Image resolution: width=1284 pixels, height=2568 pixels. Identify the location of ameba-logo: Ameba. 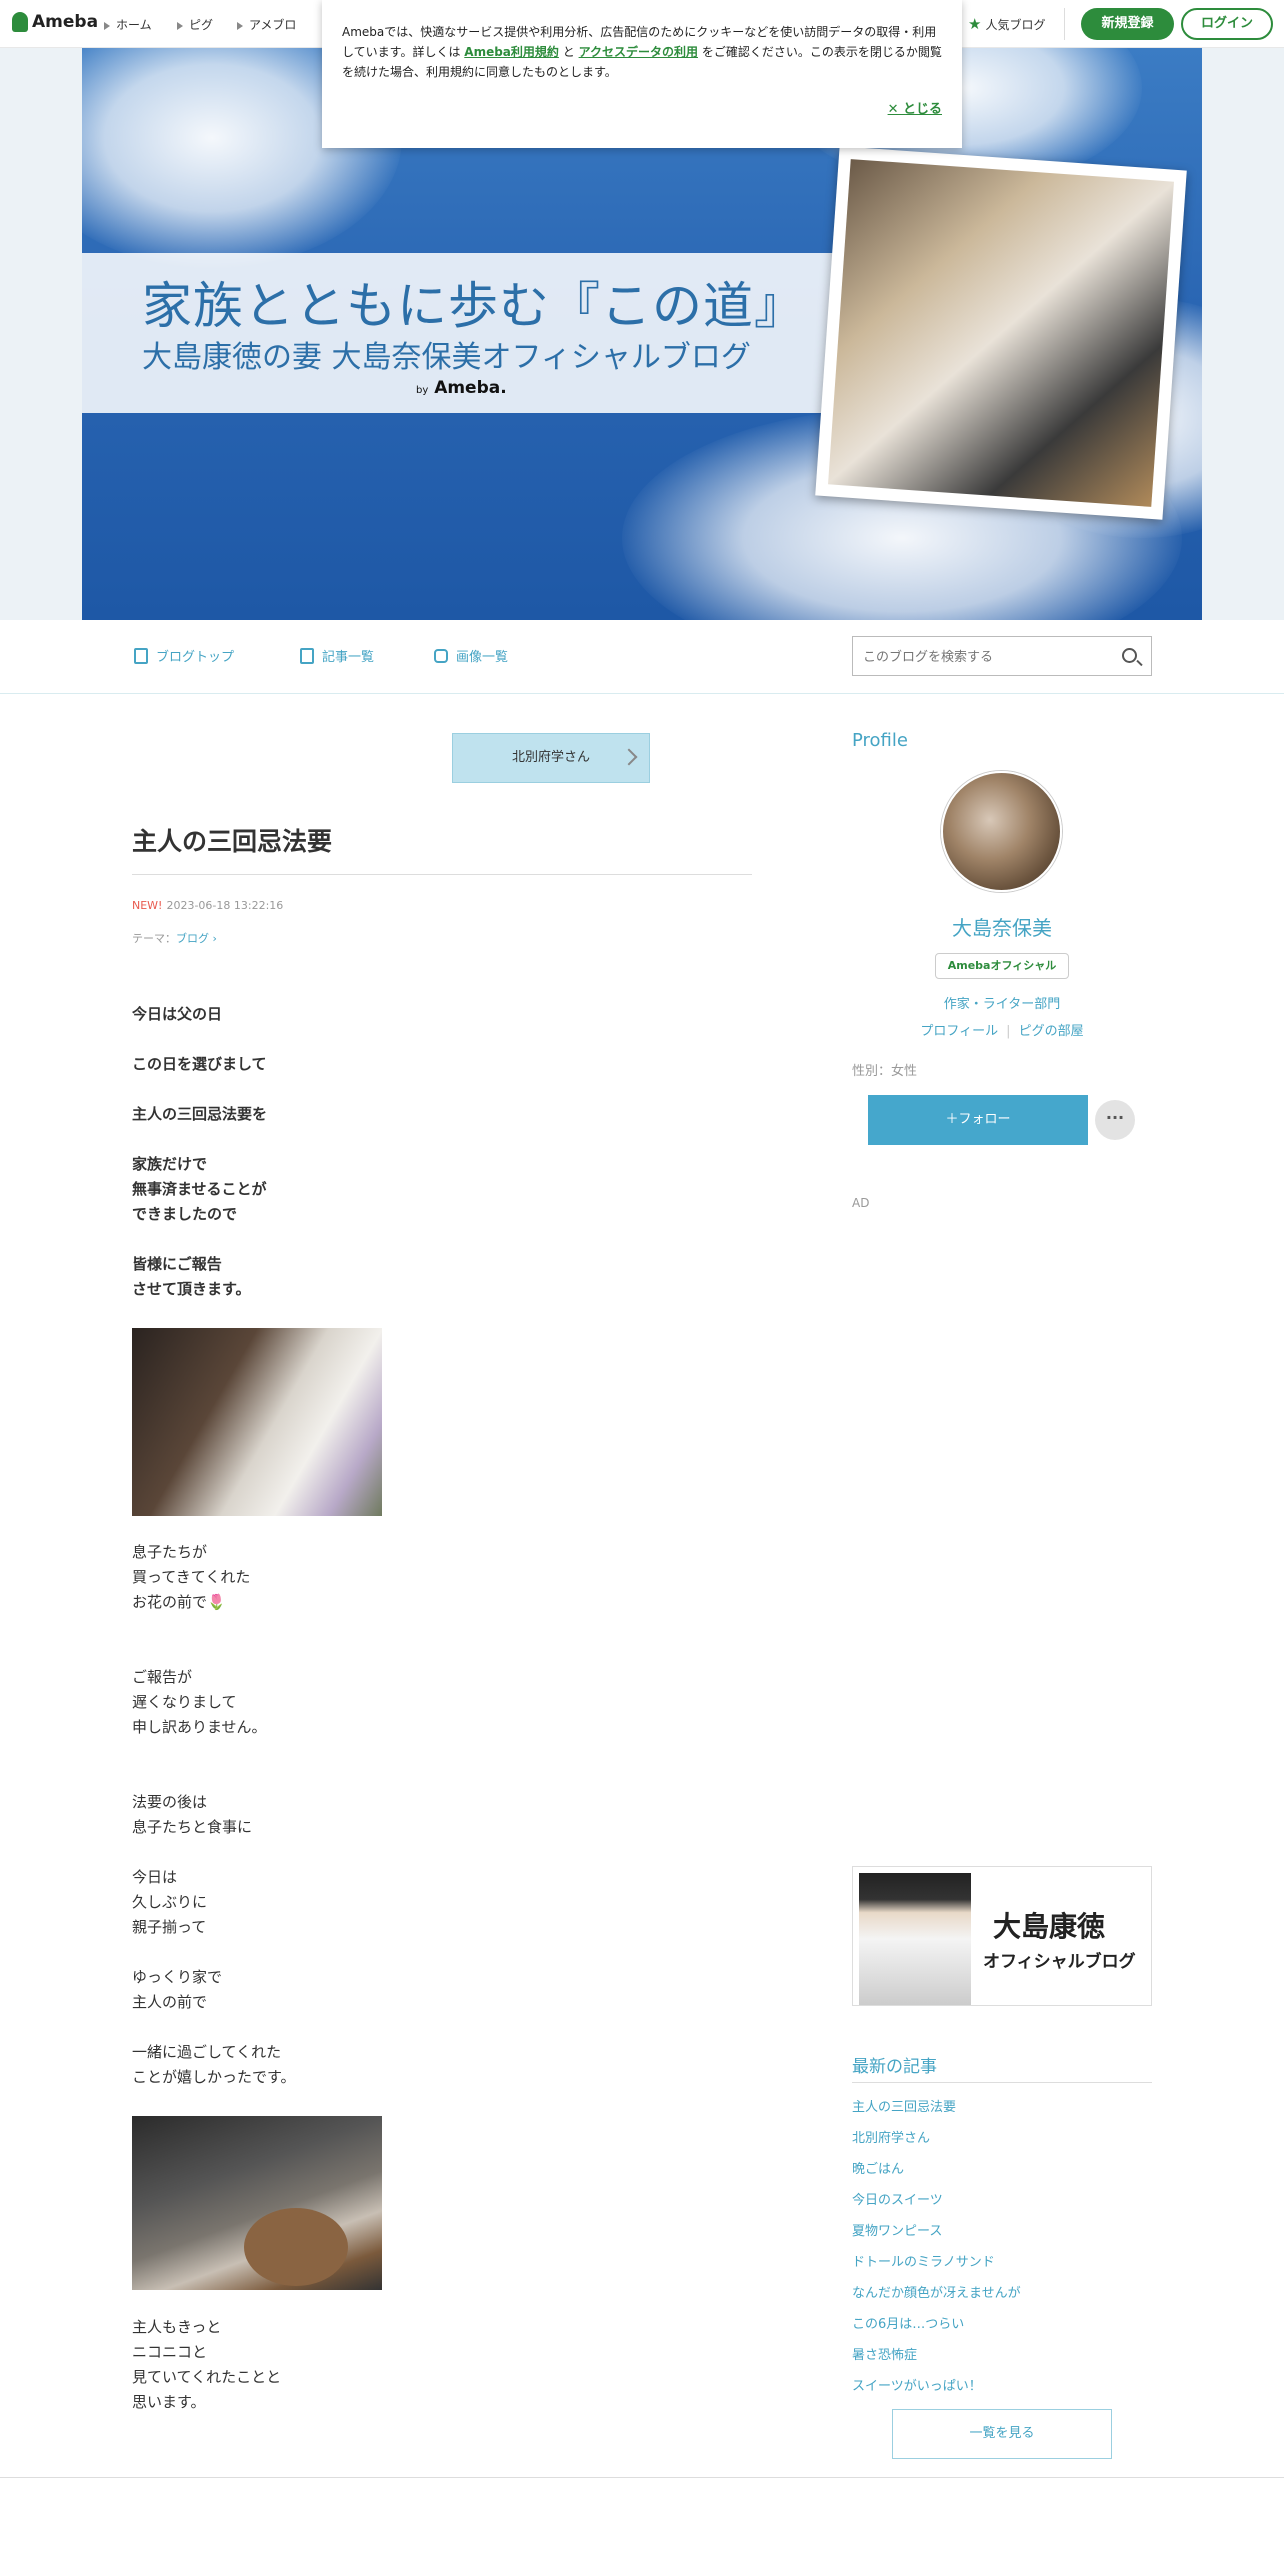
(55, 22).